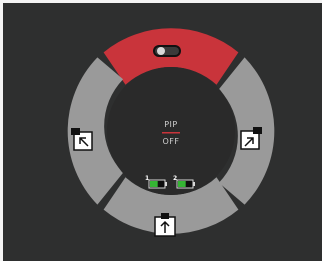 This screenshot has height=261, width=322. Describe the element at coordinates (182, 184) in the screenshot. I see `battery-2-level-fill` at that location.